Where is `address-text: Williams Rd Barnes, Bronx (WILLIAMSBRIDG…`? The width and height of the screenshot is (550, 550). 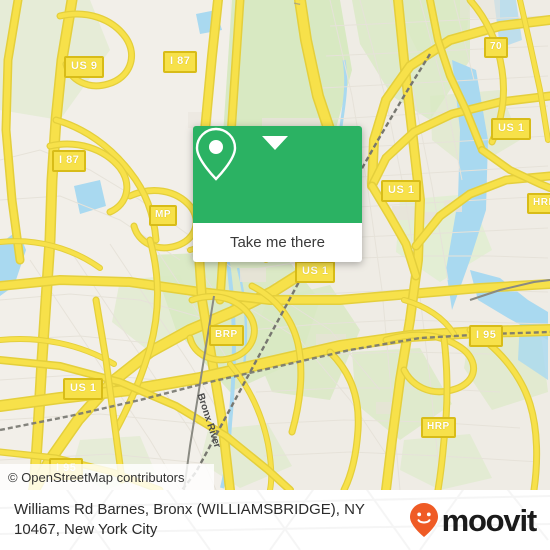
address-text: Williams Rd Barnes, Bronx (WILLIAMSBRIDG… is located at coordinates (189, 520).